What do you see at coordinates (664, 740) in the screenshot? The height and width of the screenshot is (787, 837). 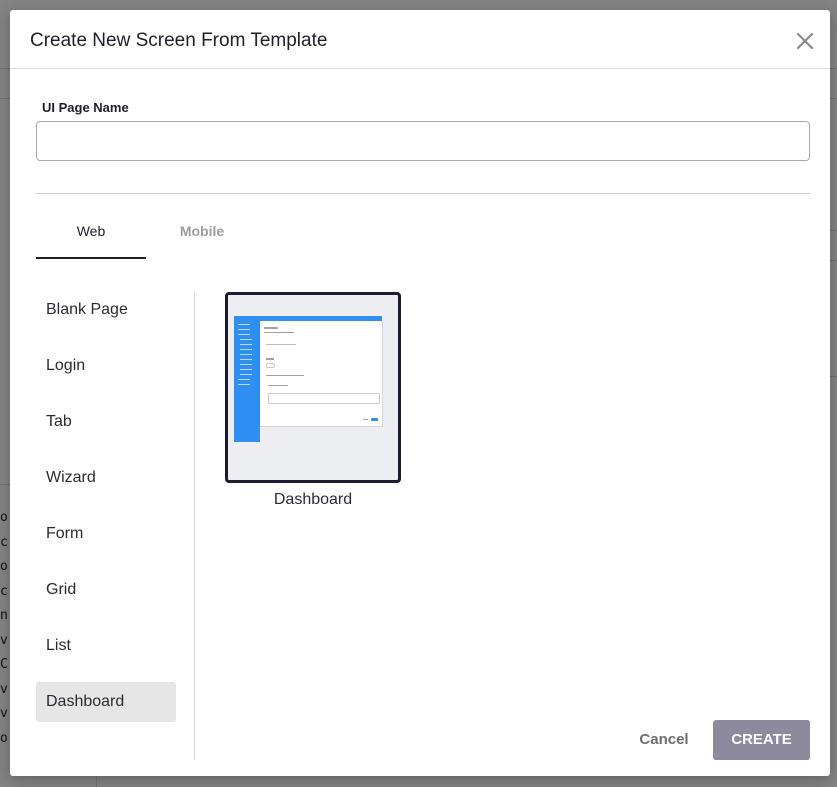 I see `cancel-button: Cancel` at bounding box center [664, 740].